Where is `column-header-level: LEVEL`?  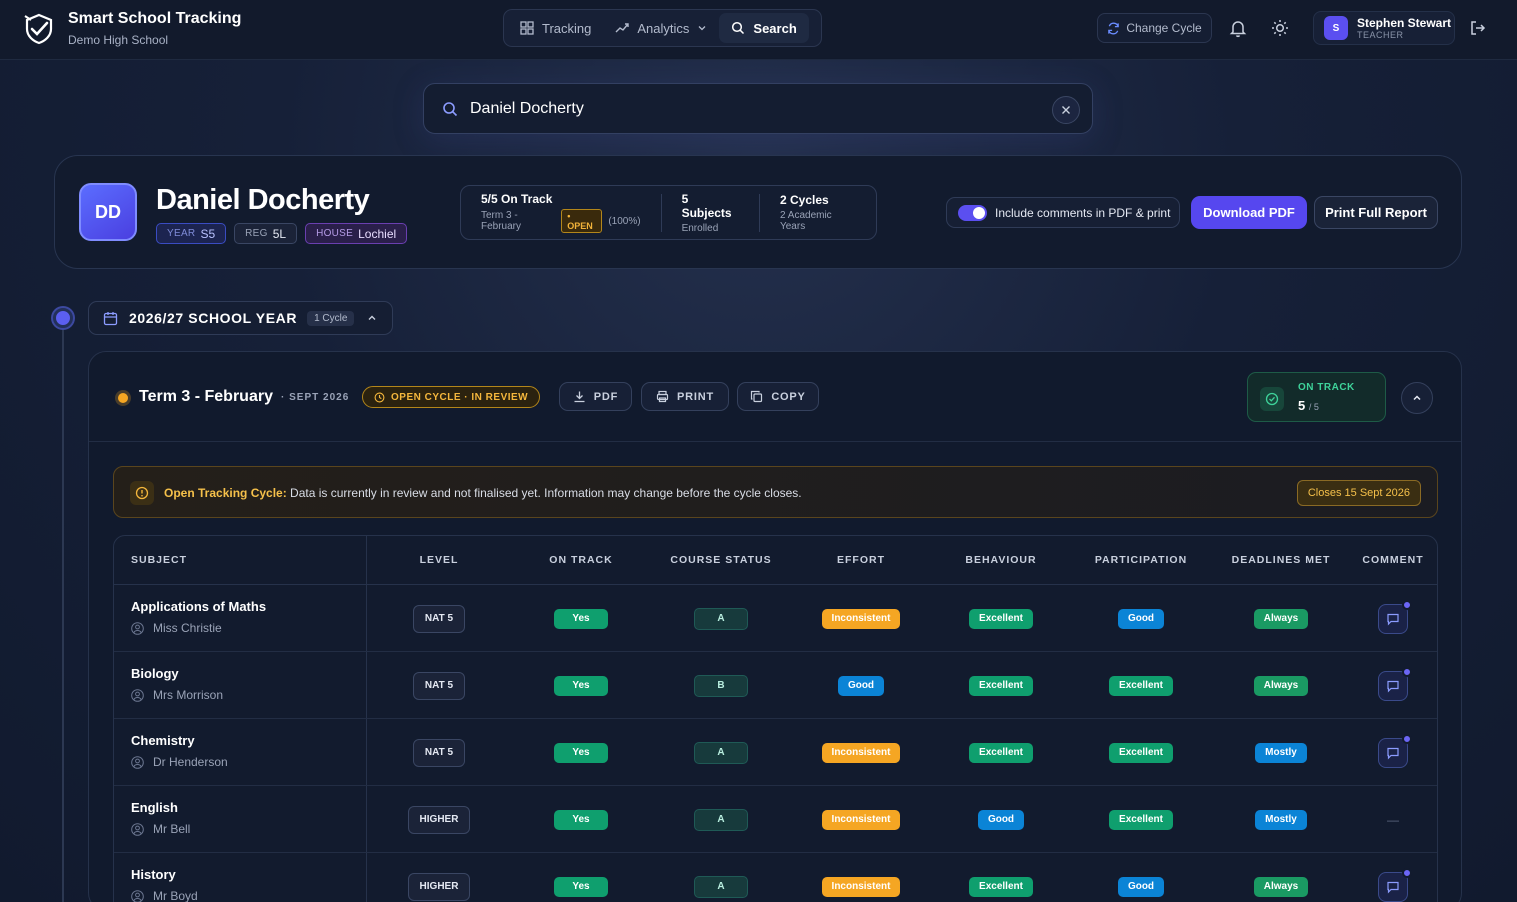
column-header-level: LEVEL is located at coordinates (439, 560).